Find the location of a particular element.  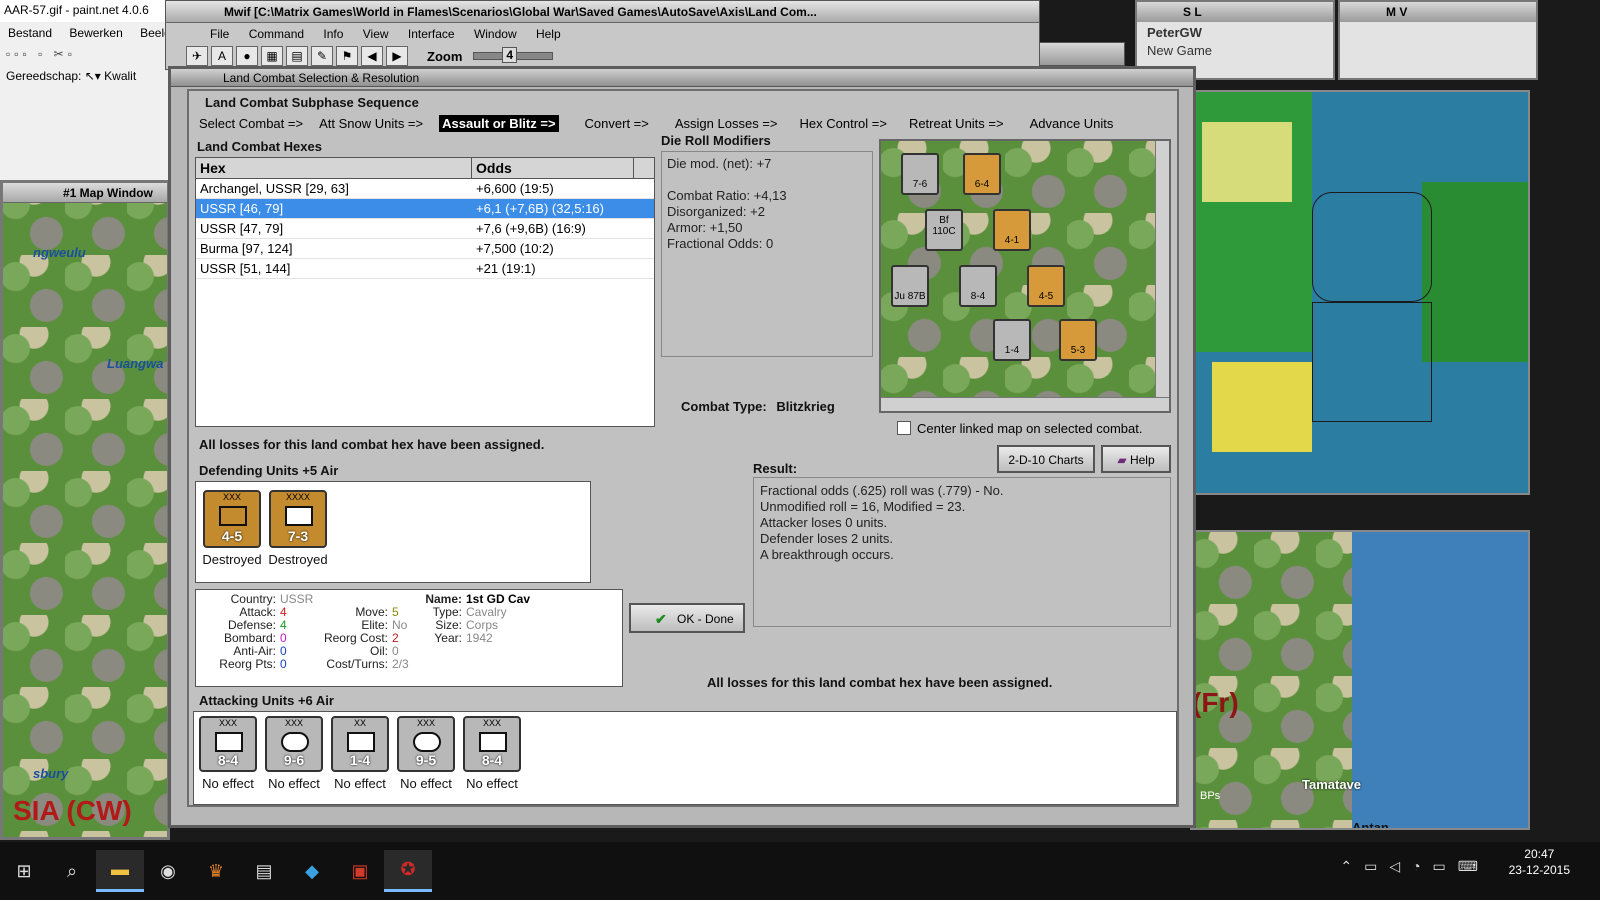

pencil-icon: ✎ is located at coordinates (322, 56).